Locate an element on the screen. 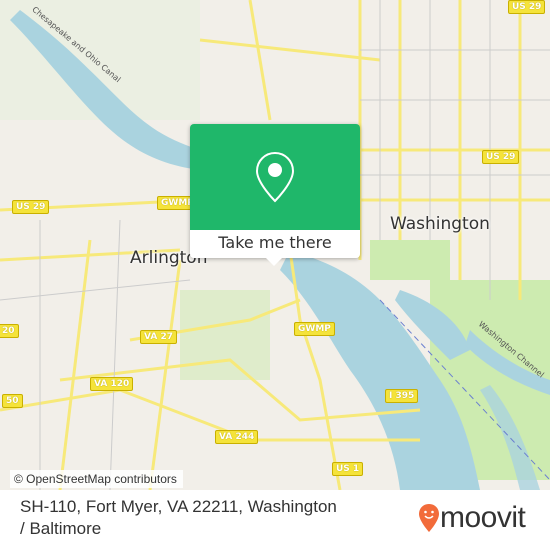 The height and width of the screenshot is (550, 550). take-me-there-button: Take me there is located at coordinates (275, 244).